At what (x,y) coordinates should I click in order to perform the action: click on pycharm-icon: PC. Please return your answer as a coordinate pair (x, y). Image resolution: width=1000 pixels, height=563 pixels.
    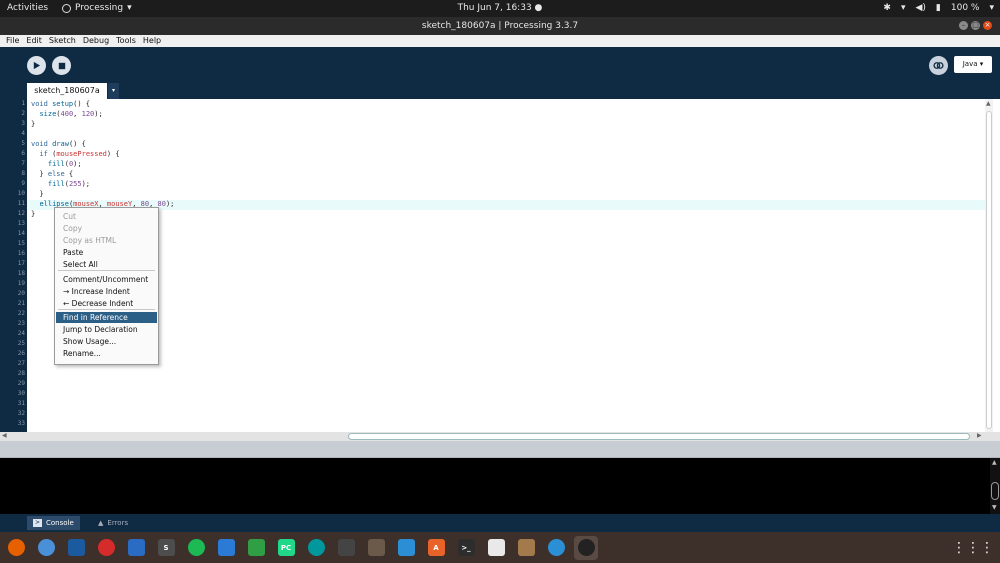
    Looking at the image, I should click on (286, 548).